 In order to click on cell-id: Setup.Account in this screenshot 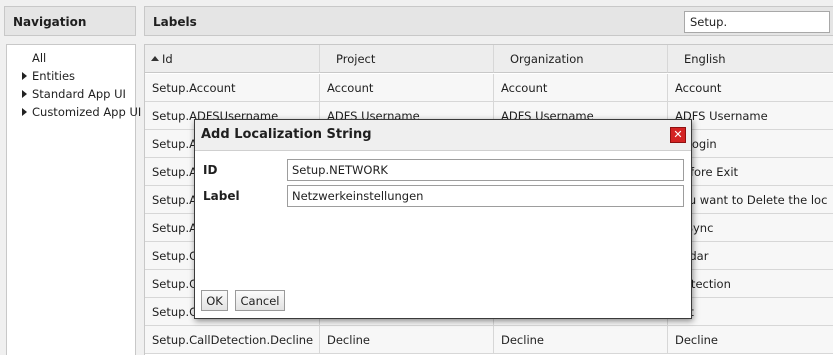, I will do `click(232, 88)`.